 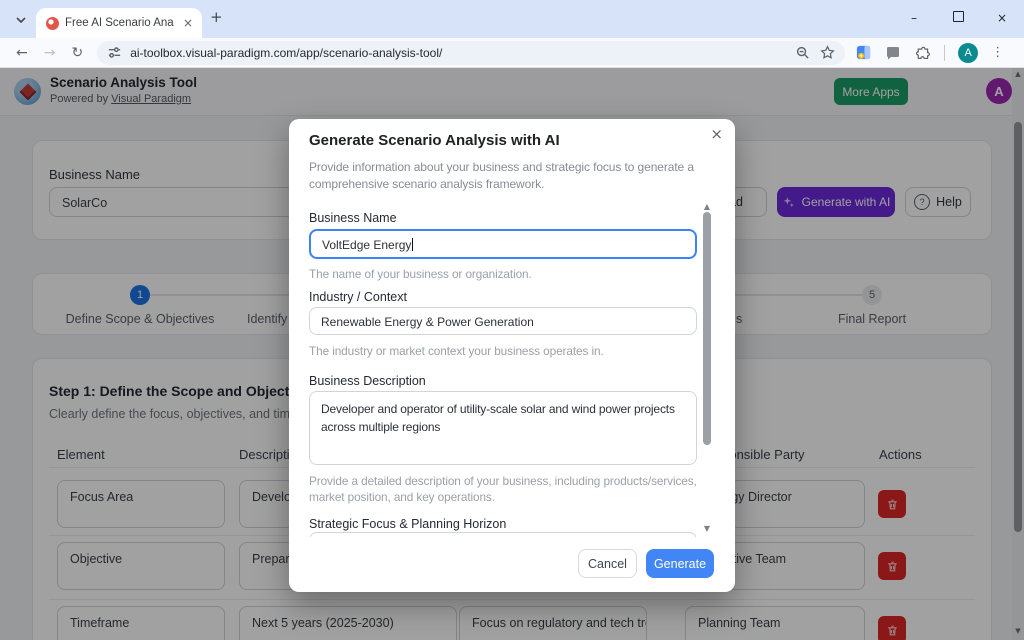 I want to click on browser-profile-avatar: A, so click(x=968, y=52).